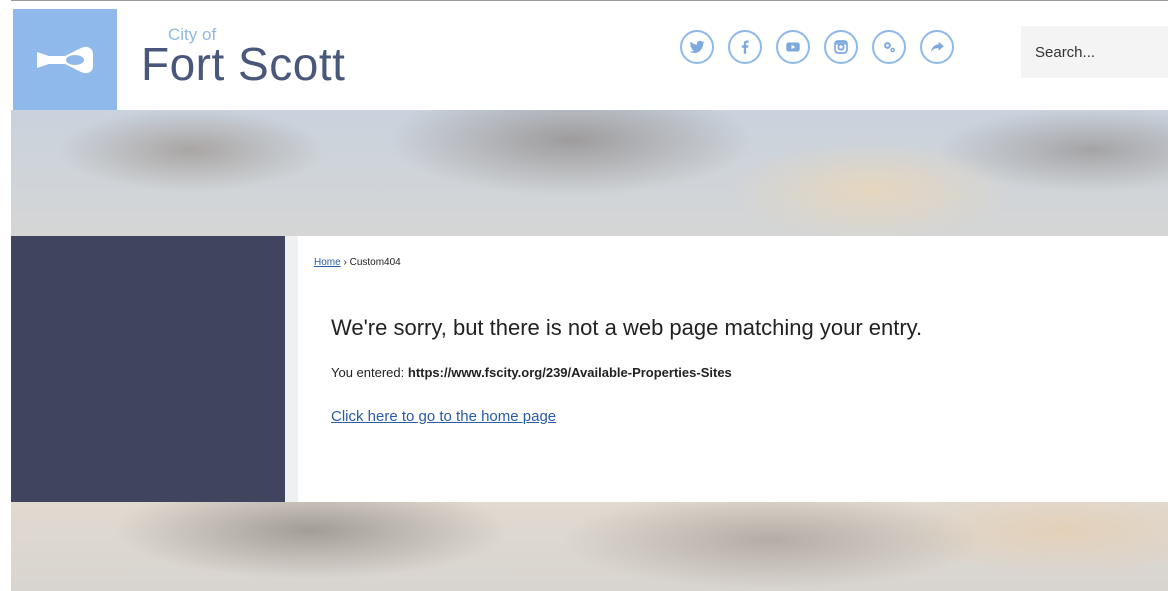 The width and height of the screenshot is (1168, 591). Describe the element at coordinates (327, 262) in the screenshot. I see `breadcrumb-home-link: Home` at that location.